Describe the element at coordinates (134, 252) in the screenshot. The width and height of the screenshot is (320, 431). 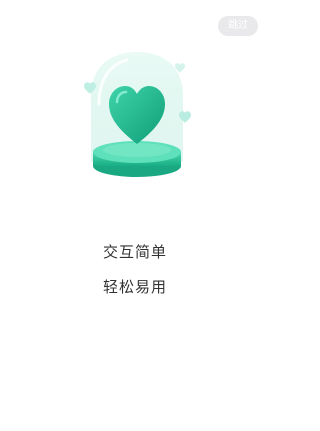
I see `caption-line-1: 交互简单` at that location.